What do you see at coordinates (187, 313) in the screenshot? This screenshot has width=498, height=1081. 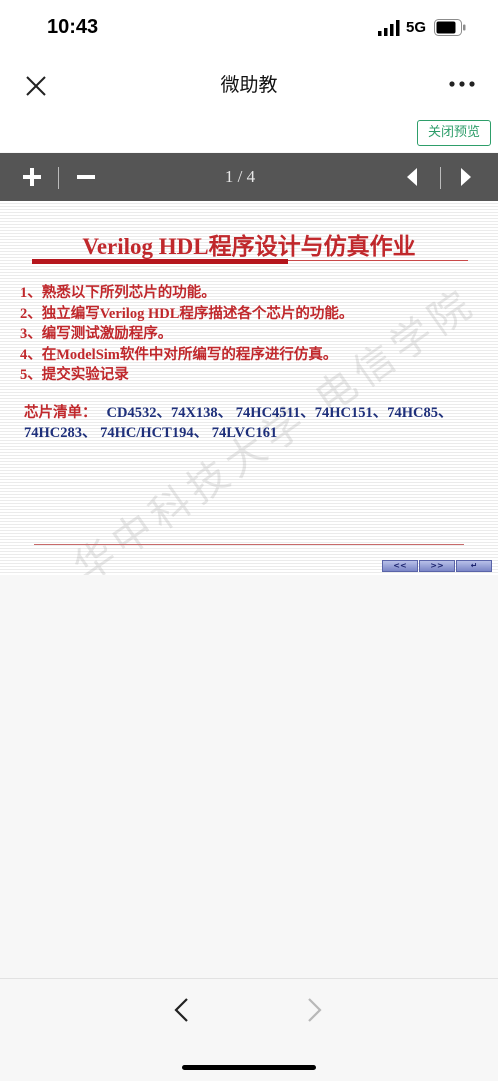 I see `task-item: 2、独立编写Verilog HDL程序描述各个芯片的功能。` at bounding box center [187, 313].